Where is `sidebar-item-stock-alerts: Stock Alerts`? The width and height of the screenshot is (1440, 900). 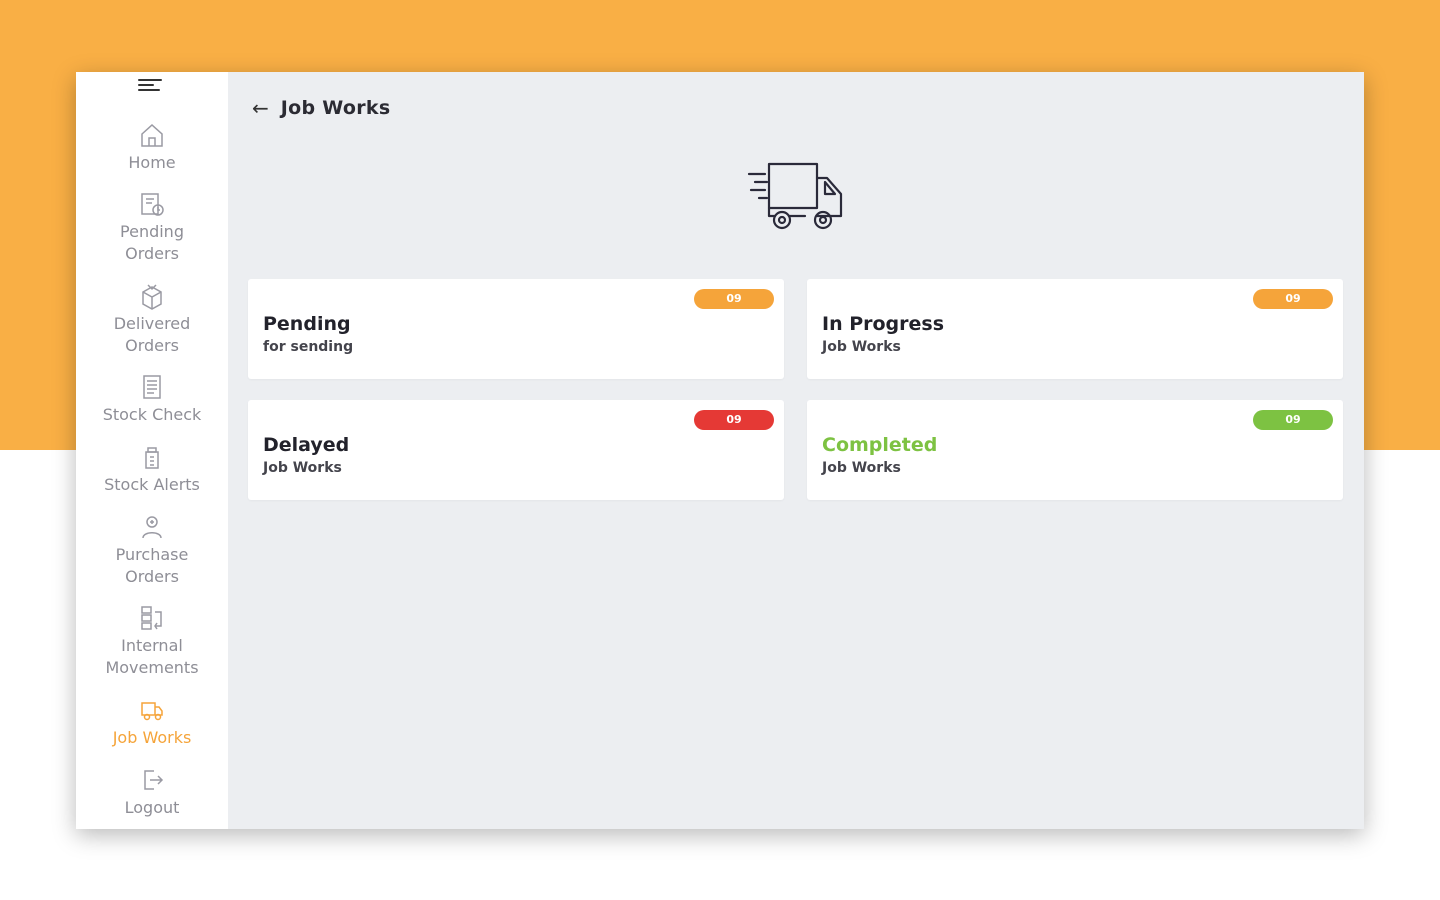
sidebar-item-stock-alerts: Stock Alerts is located at coordinates (152, 469).